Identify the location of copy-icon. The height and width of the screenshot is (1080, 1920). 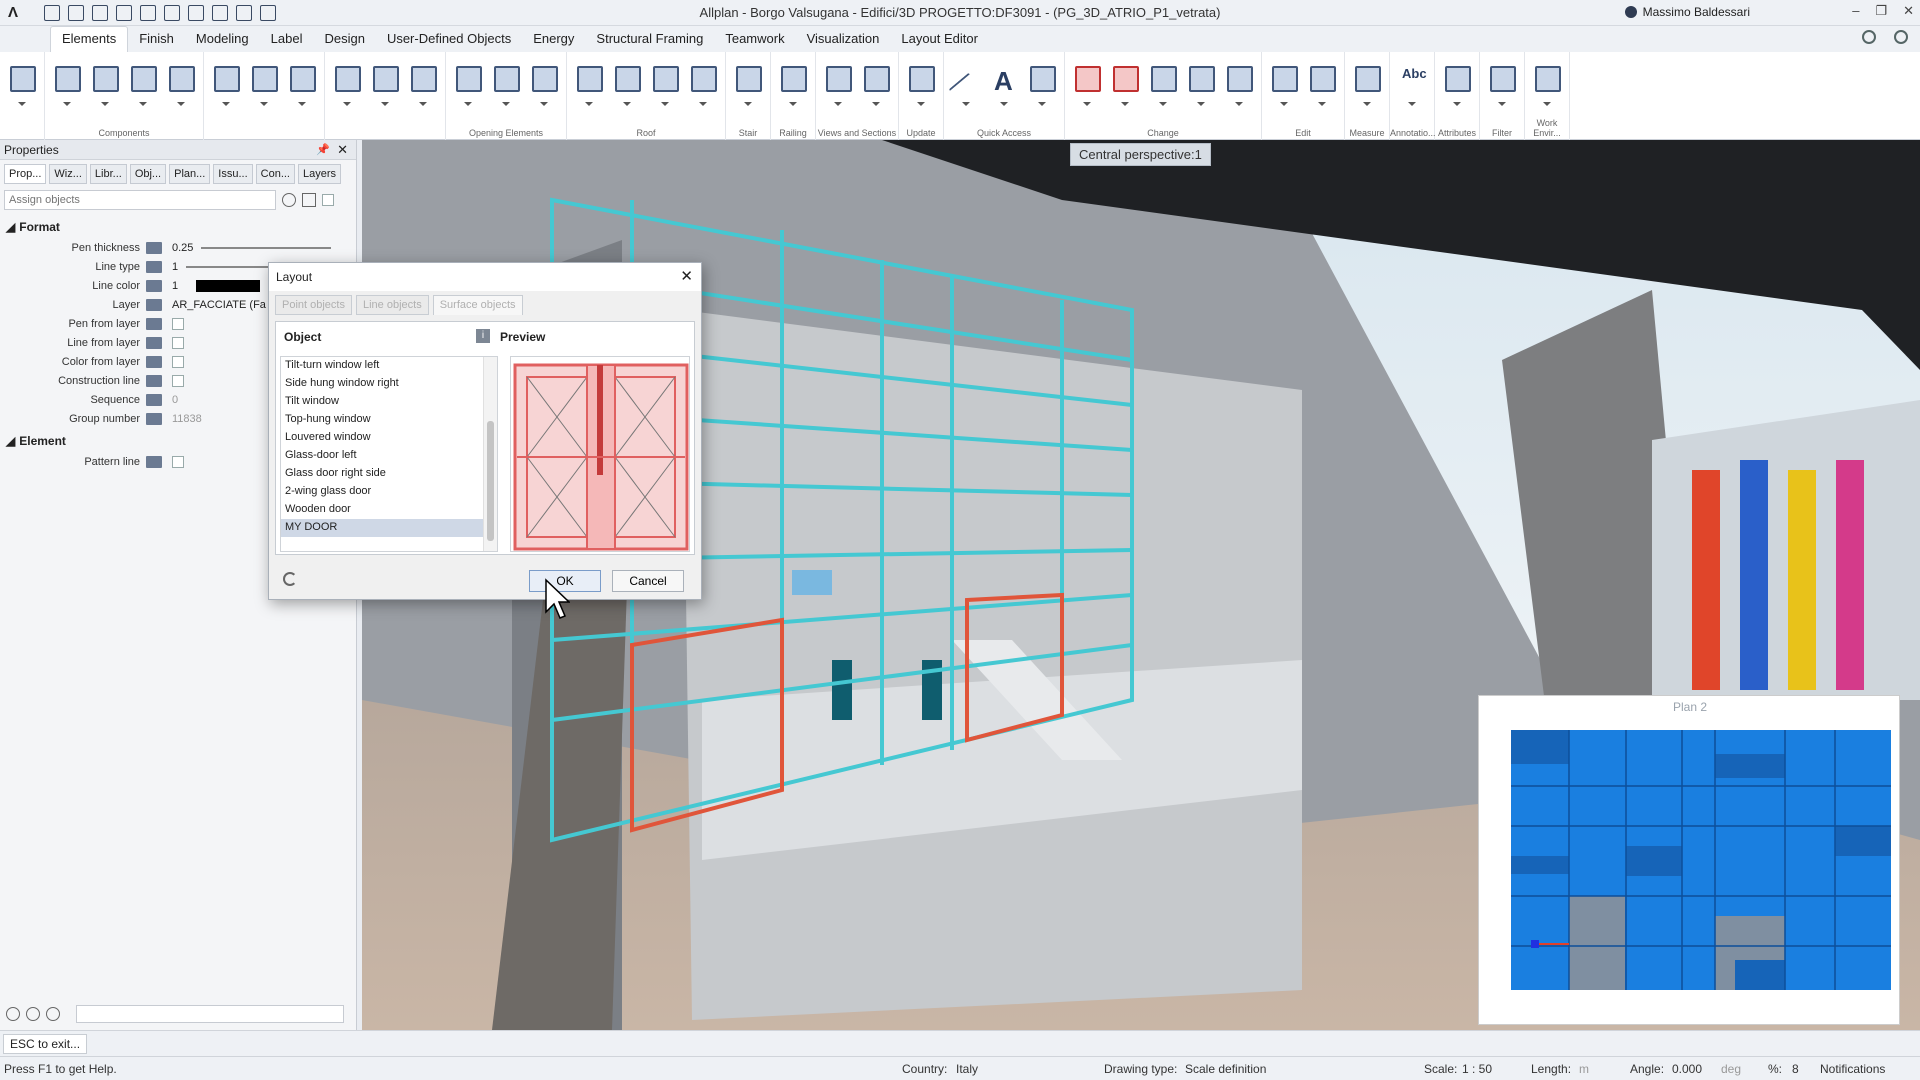
(33, 1014).